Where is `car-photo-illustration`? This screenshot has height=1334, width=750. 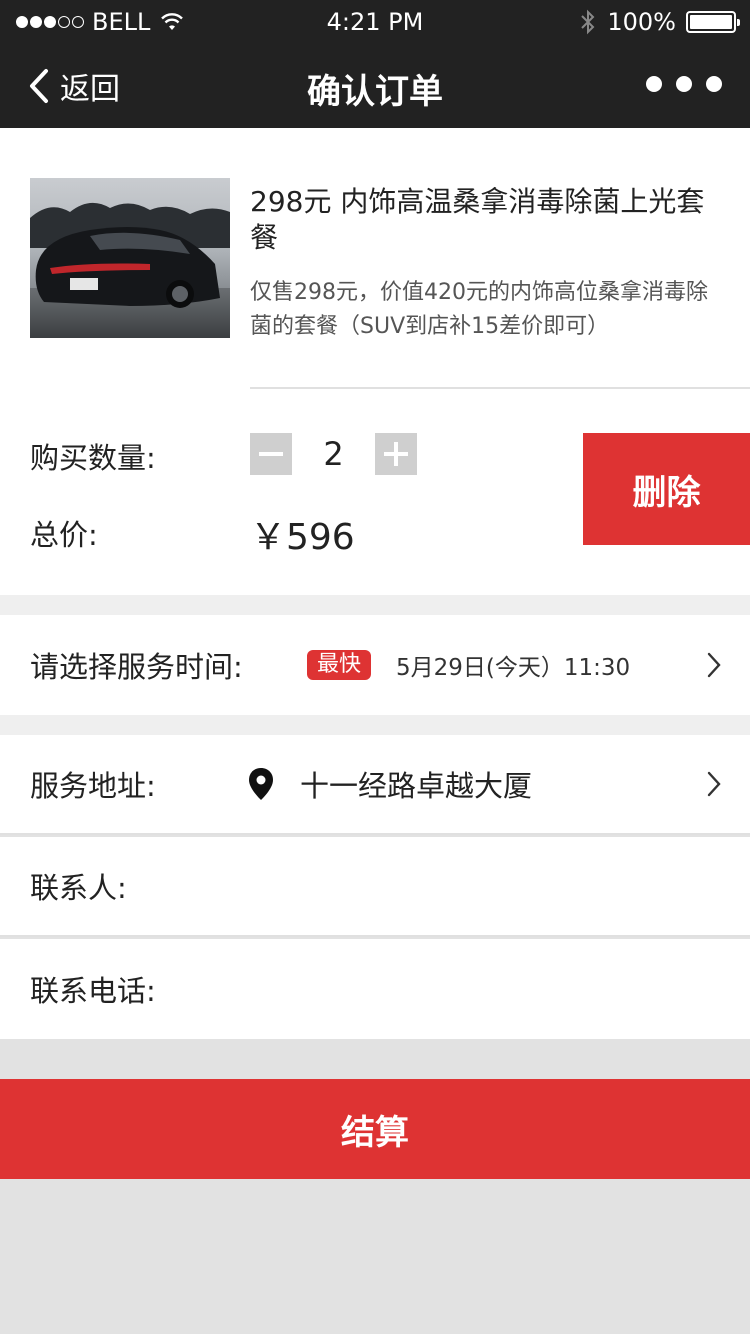 car-photo-illustration is located at coordinates (130, 258).